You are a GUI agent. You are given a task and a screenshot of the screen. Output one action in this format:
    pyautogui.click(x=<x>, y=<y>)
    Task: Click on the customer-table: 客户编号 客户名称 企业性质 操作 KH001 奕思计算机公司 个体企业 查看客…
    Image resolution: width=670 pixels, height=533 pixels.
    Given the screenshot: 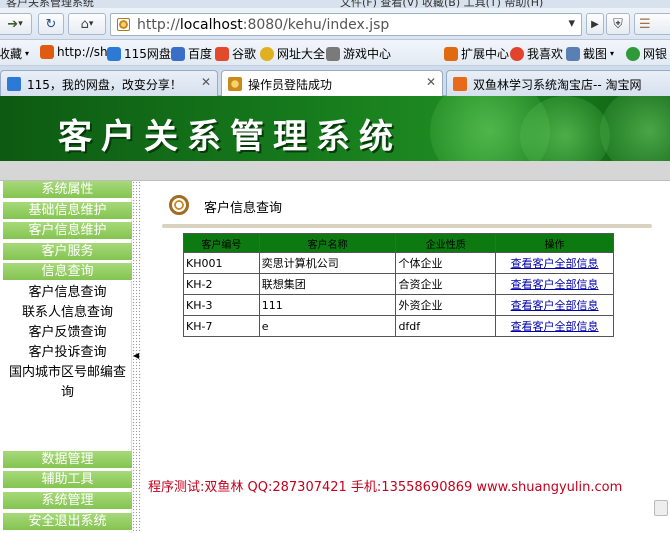 What is the action you would take?
    pyautogui.click(x=398, y=285)
    